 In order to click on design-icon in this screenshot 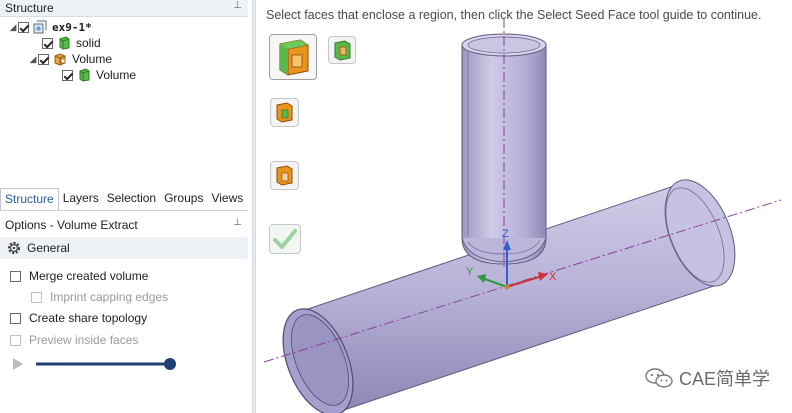, I will do `click(40, 27)`.